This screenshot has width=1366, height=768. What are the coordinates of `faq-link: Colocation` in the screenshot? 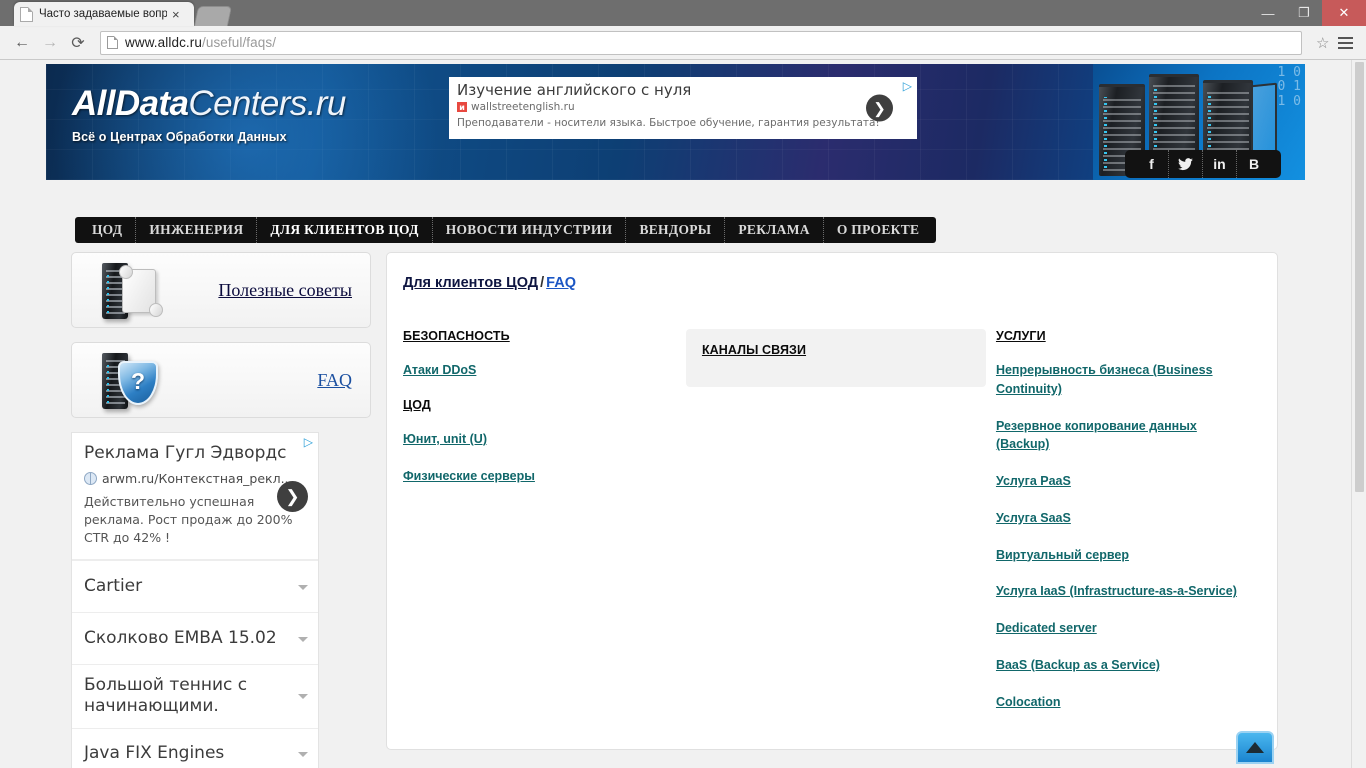 It's located at (1119, 702).